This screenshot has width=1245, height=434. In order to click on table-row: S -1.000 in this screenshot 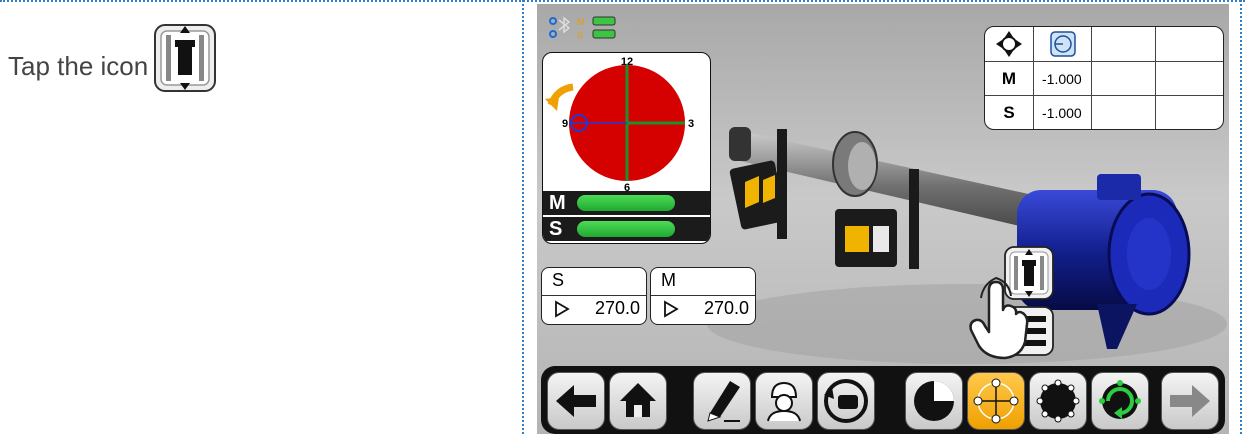, I will do `click(1104, 112)`.